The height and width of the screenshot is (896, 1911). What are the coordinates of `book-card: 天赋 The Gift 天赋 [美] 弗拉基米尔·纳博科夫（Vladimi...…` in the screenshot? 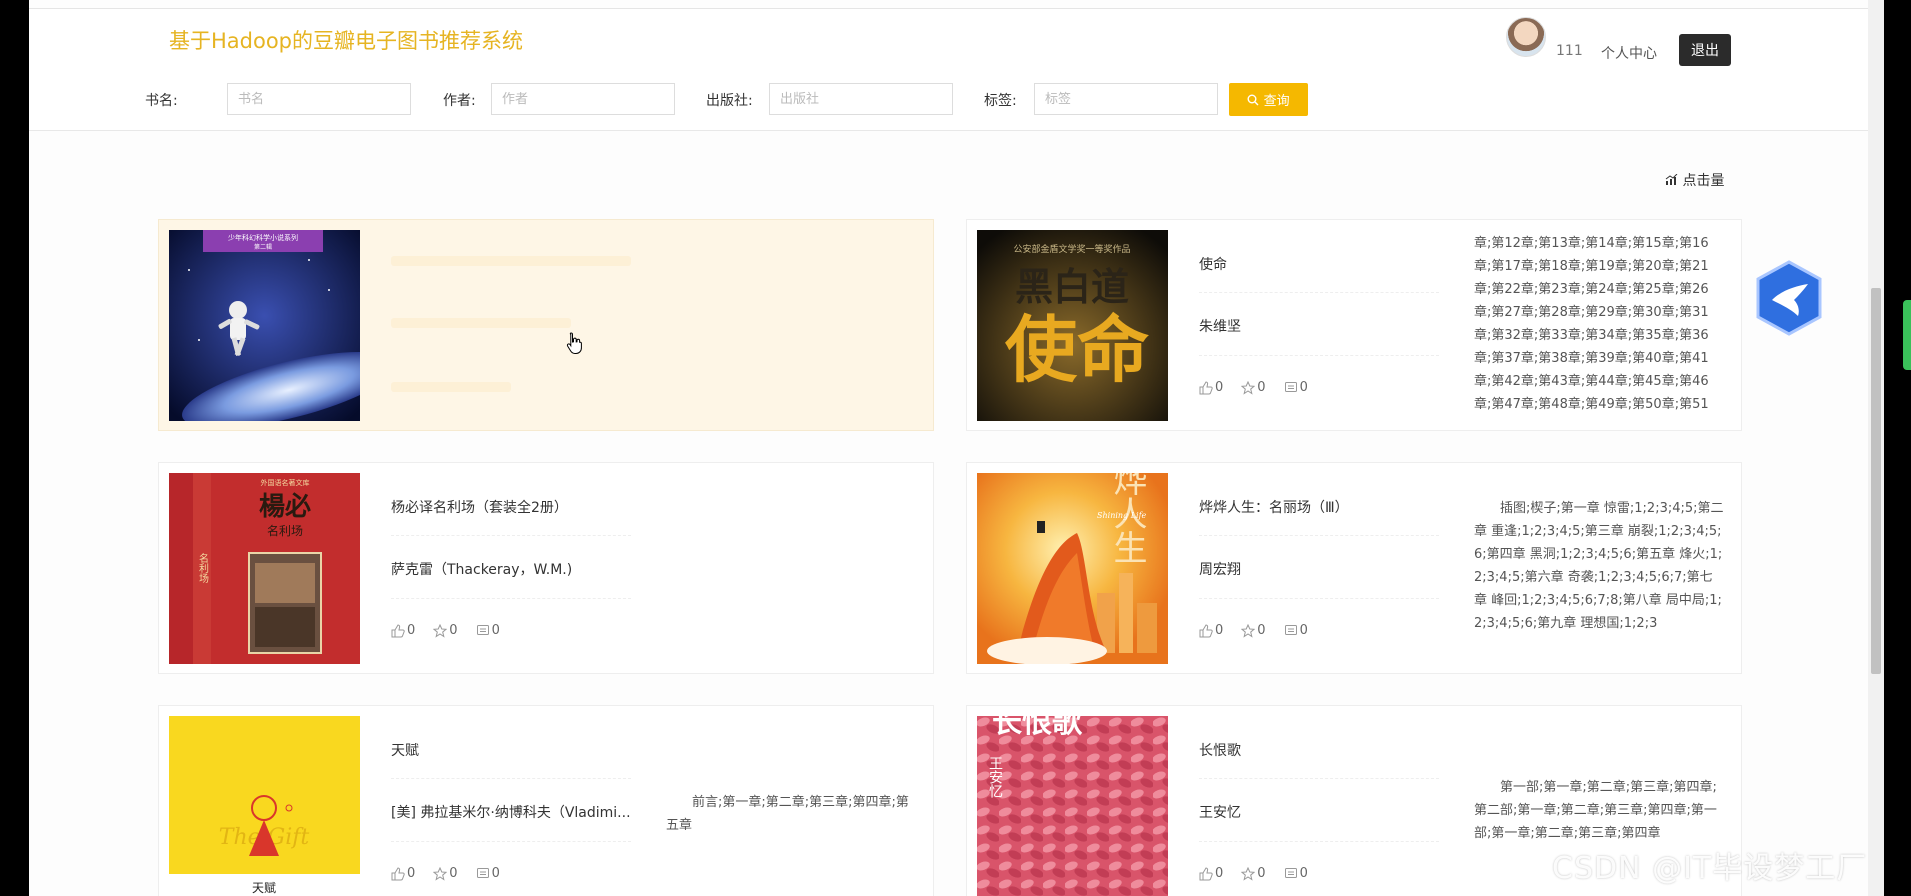 It's located at (546, 800).